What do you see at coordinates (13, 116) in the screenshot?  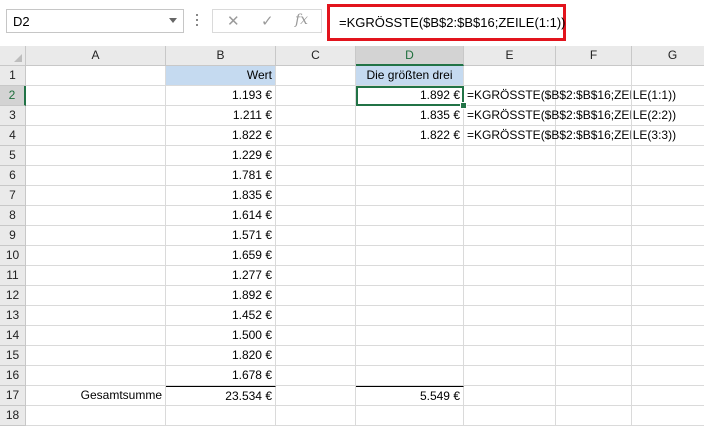 I see `row-header-3: 3` at bounding box center [13, 116].